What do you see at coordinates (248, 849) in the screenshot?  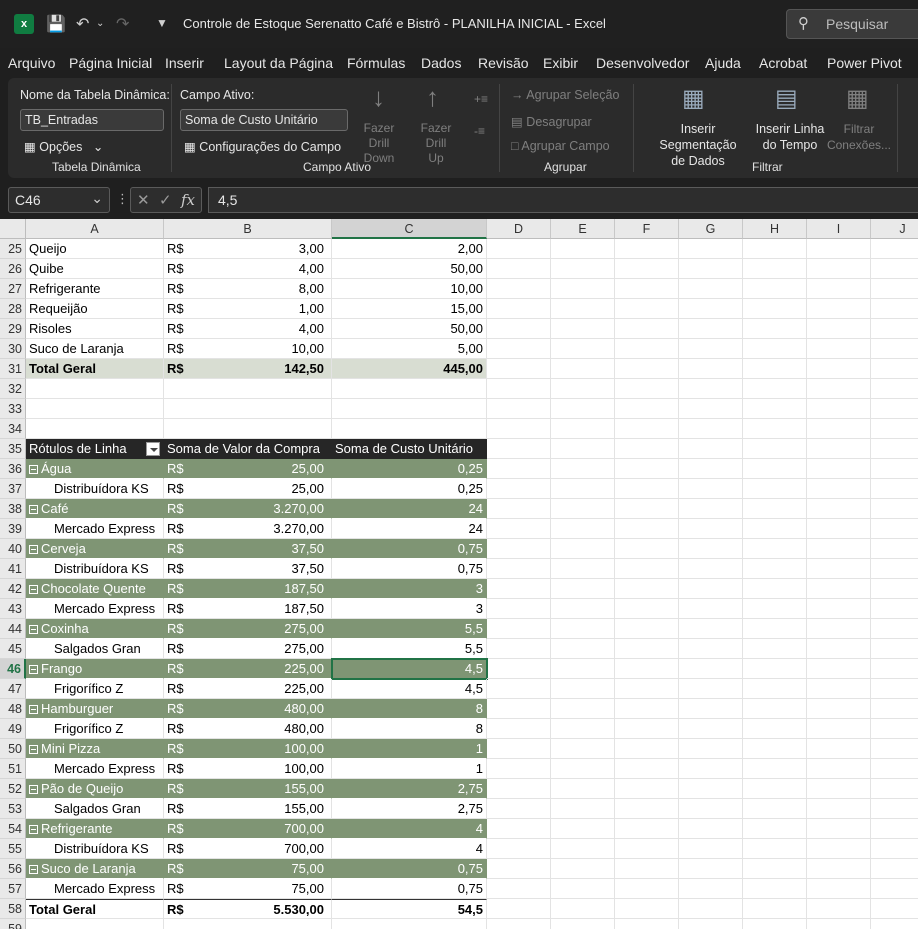 I see `cell-b55: R$ 700,00` at bounding box center [248, 849].